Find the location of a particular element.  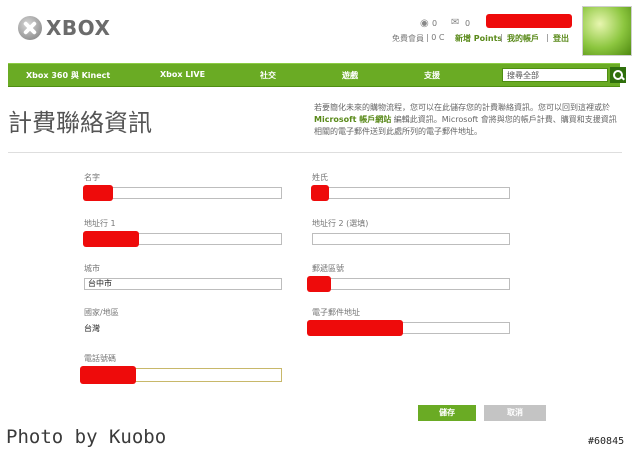

address2-label: 地址行 2 (選填) is located at coordinates (340, 223).